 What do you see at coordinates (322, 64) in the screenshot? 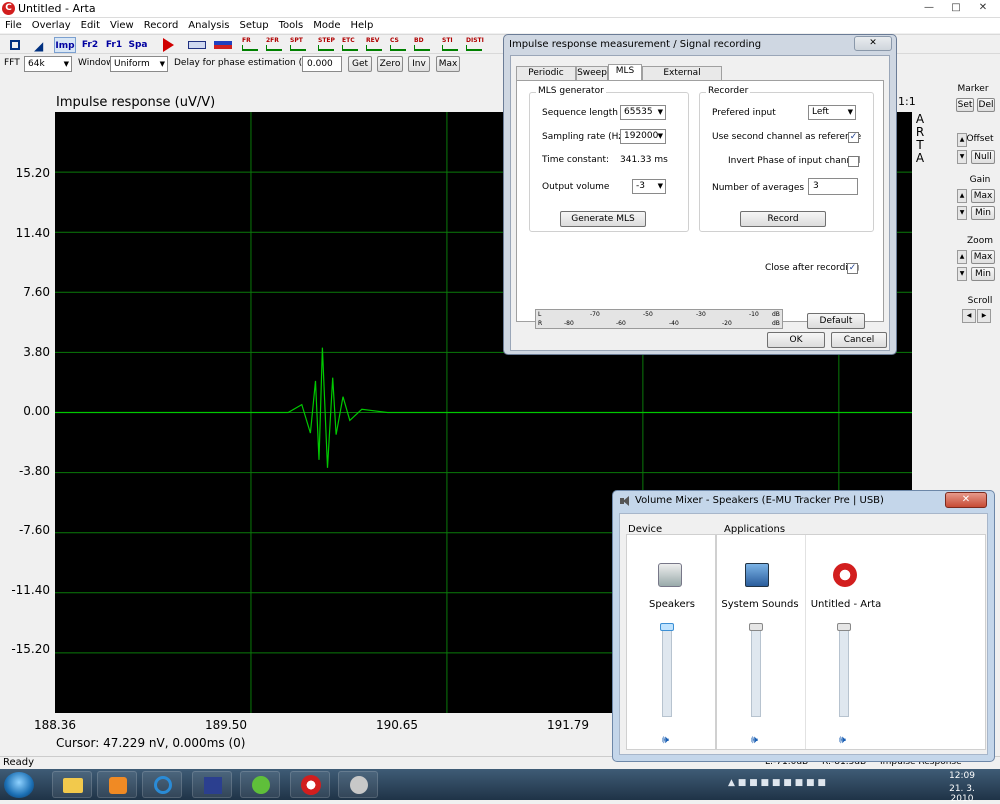
I see `delay-input: 0.000` at bounding box center [322, 64].